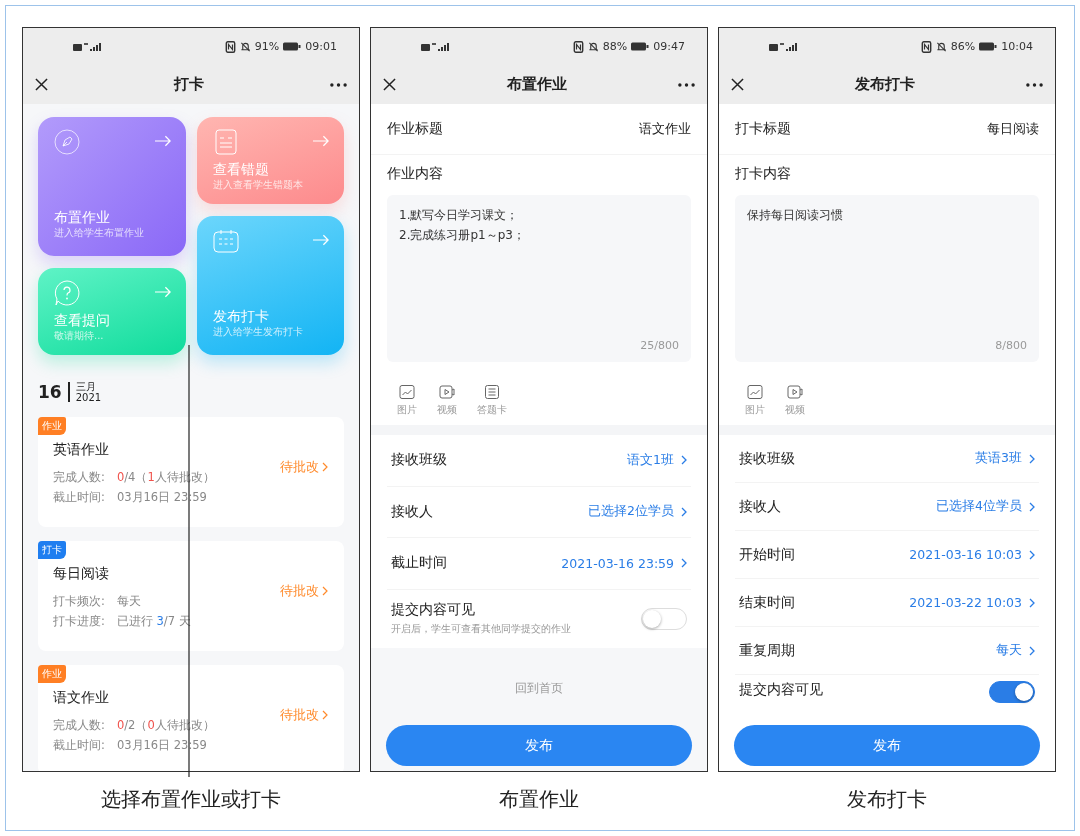  What do you see at coordinates (972, 602) in the screenshot?
I see `field-value-link: 2021-03-22 10:03` at bounding box center [972, 602].